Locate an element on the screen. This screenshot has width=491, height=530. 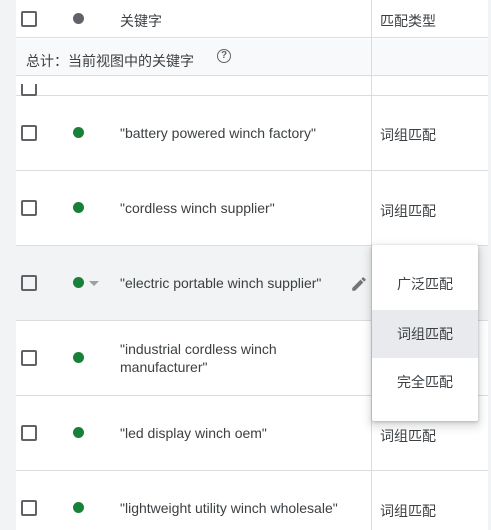
keyword-text: "lightweight utility winch wholesale" is located at coordinates (237, 508).